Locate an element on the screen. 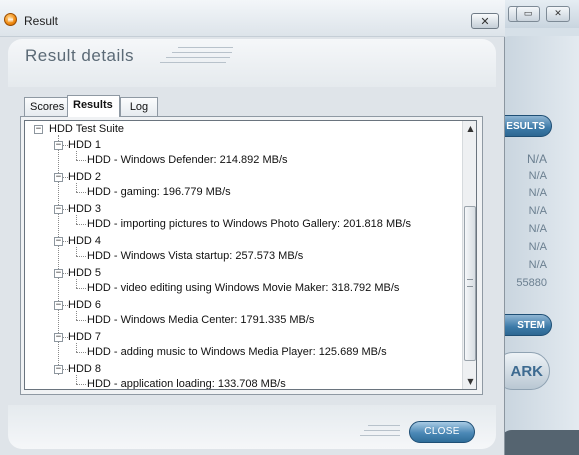 This screenshot has width=579, height=455. window-title: Result is located at coordinates (41, 21).